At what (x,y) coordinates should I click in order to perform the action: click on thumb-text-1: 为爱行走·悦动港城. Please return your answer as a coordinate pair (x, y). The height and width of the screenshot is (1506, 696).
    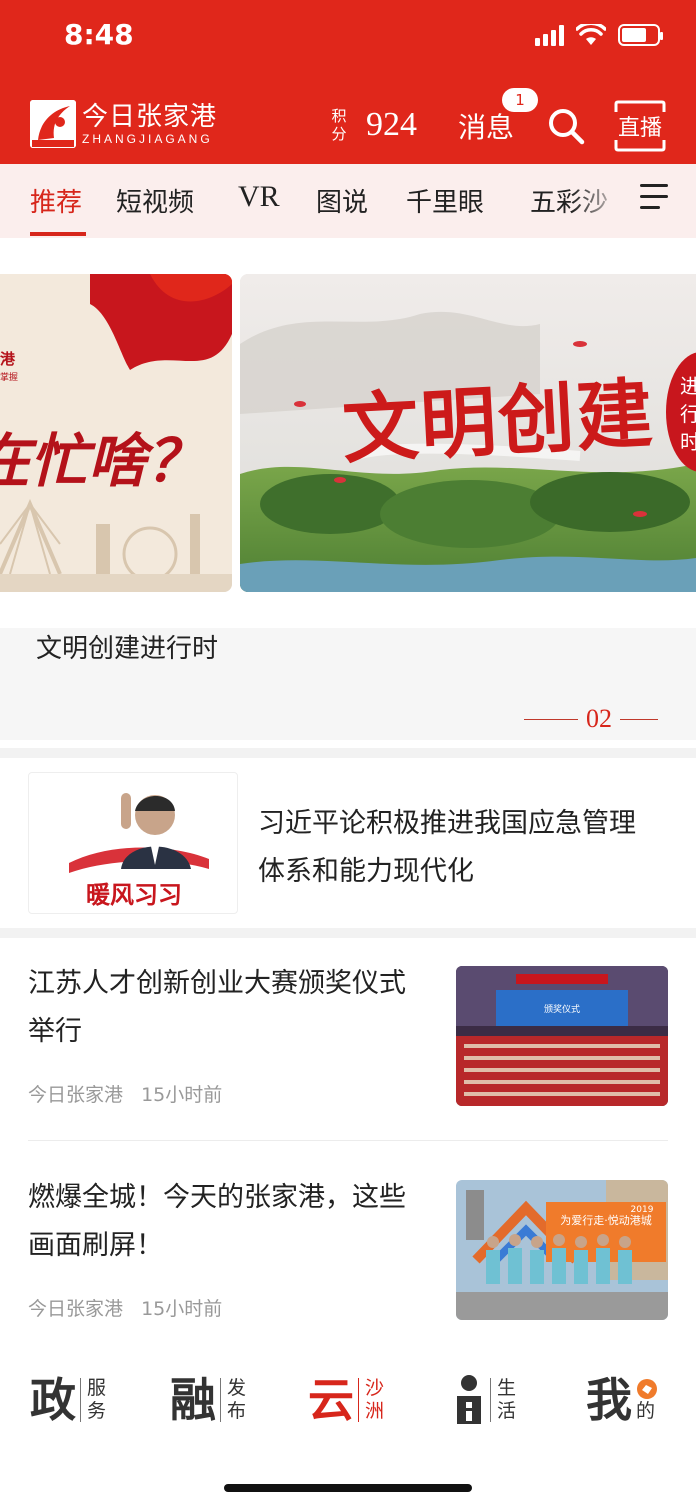
    Looking at the image, I should click on (606, 1220).